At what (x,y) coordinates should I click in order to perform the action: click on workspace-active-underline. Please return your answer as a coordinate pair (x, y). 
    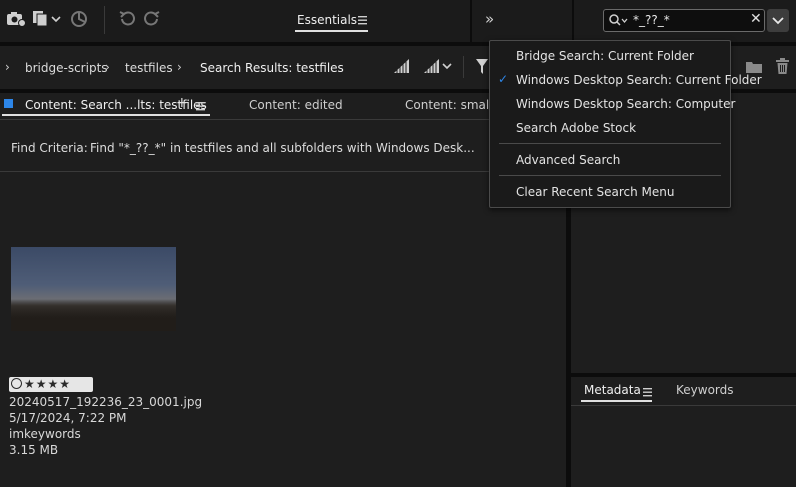
    Looking at the image, I should click on (331, 31).